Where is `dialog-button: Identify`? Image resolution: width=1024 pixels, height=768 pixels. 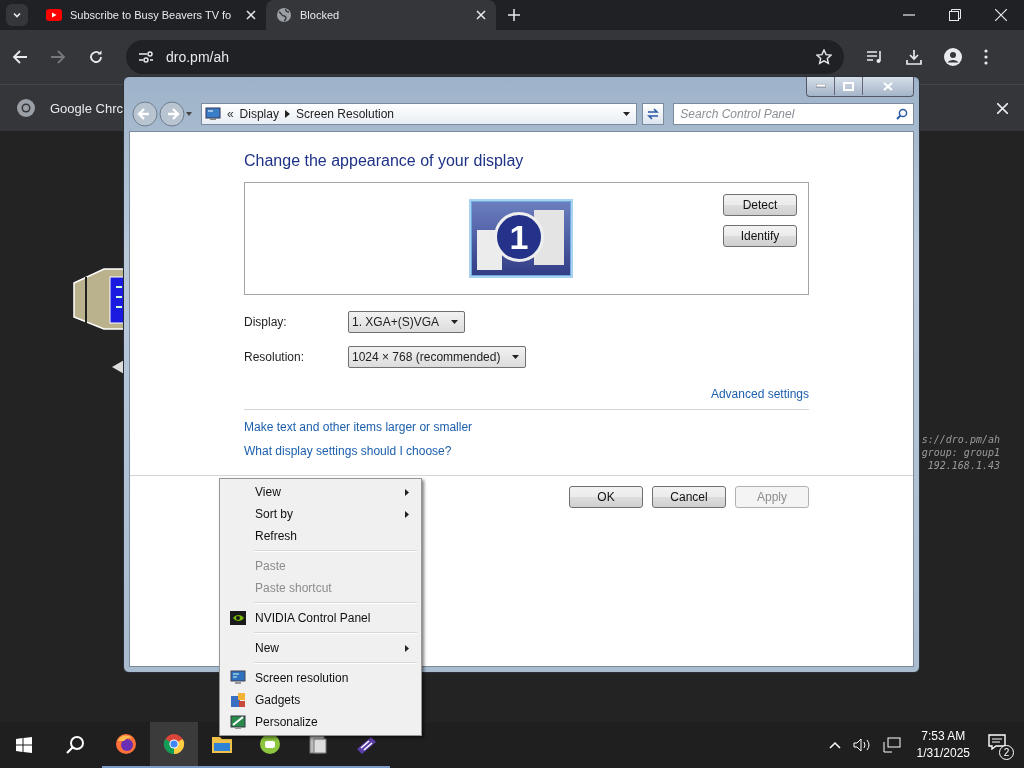
dialog-button: Identify is located at coordinates (760, 236).